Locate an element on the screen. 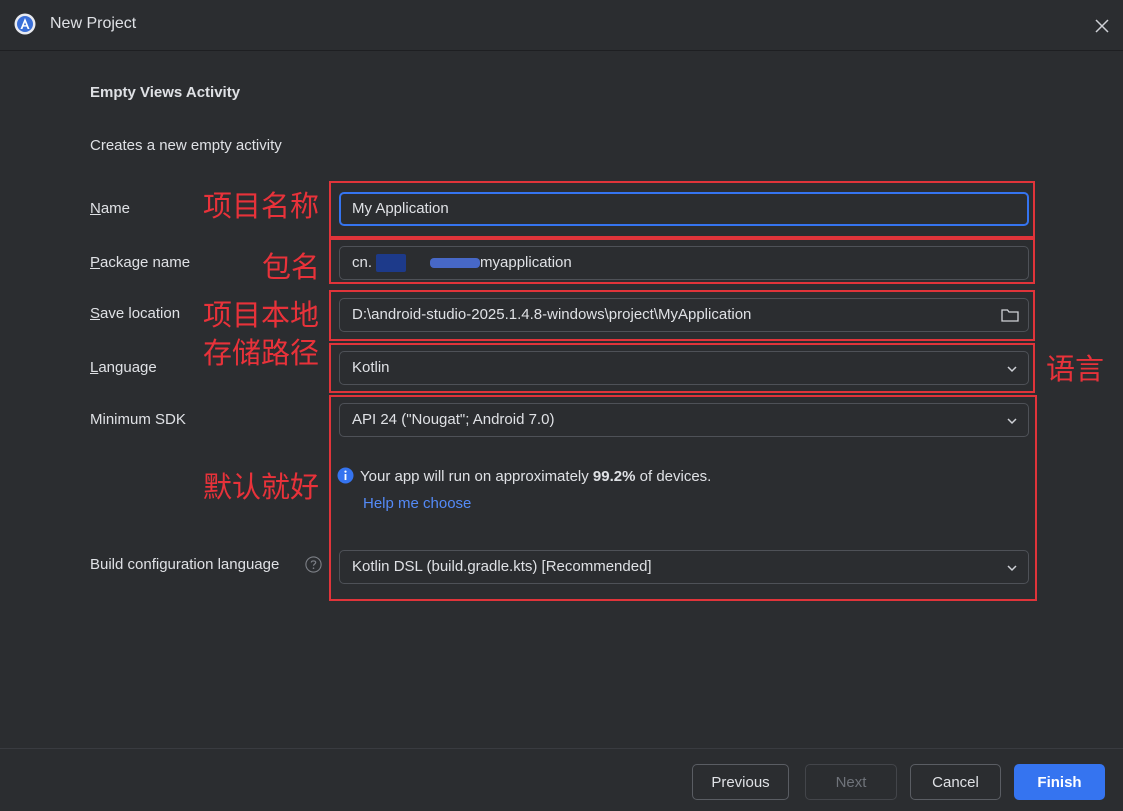 Image resolution: width=1123 pixels, height=811 pixels. save-label-rest: ave location is located at coordinates (140, 313).